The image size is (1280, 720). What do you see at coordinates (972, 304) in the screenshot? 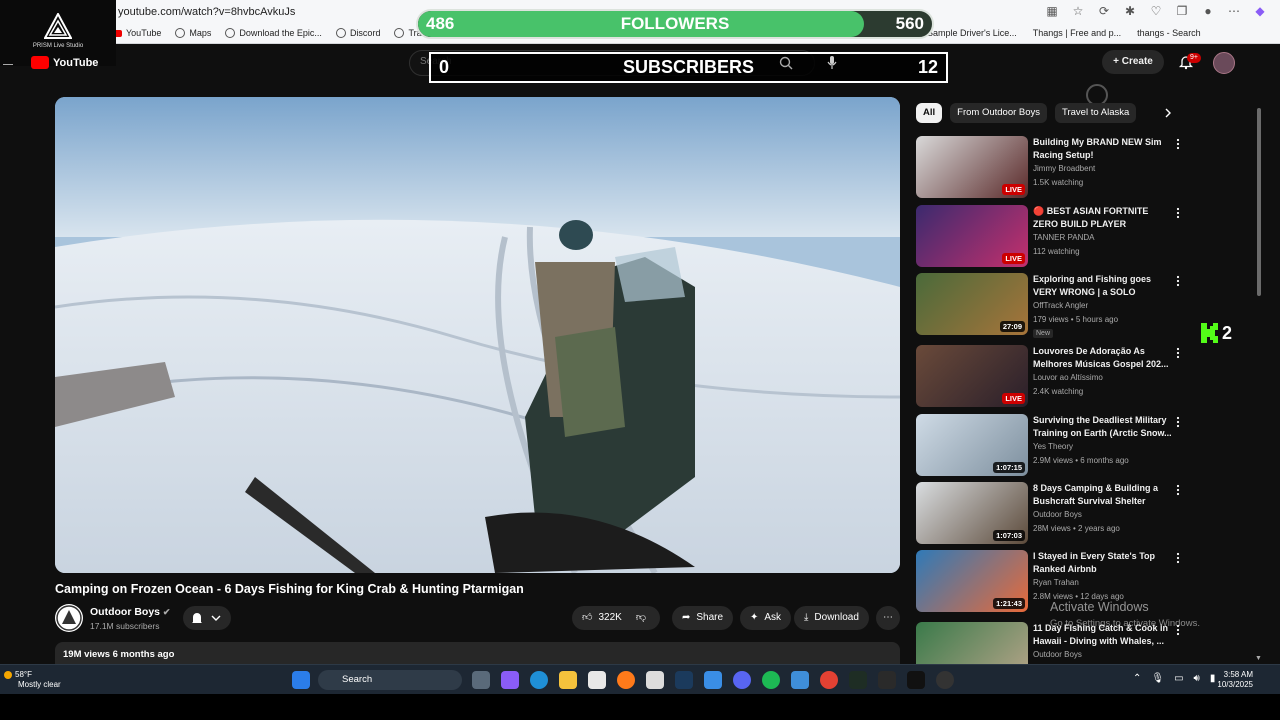
I see `video-thumbnail: 27:09` at bounding box center [972, 304].